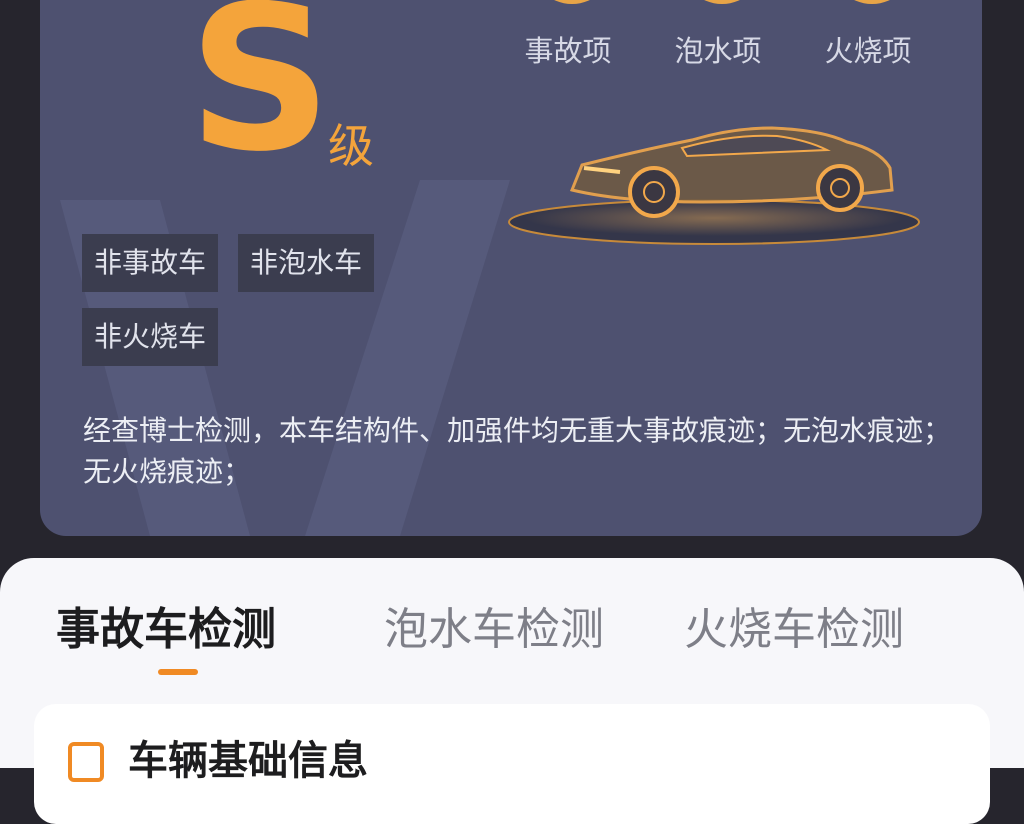  Describe the element at coordinates (494, 630) in the screenshot. I see `tab-flood-check: 泡水车检测` at that location.